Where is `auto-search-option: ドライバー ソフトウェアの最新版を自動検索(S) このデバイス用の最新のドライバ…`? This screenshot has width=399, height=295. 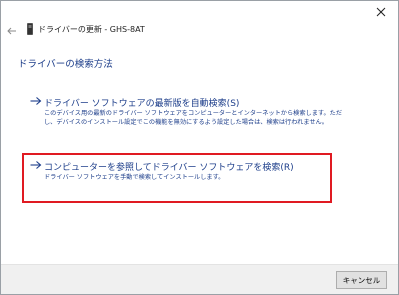 auto-search-option: ドライバー ソフトウェアの最新版を自動検索(S) このデバイス用の最新のドライバ… is located at coordinates (200, 116).